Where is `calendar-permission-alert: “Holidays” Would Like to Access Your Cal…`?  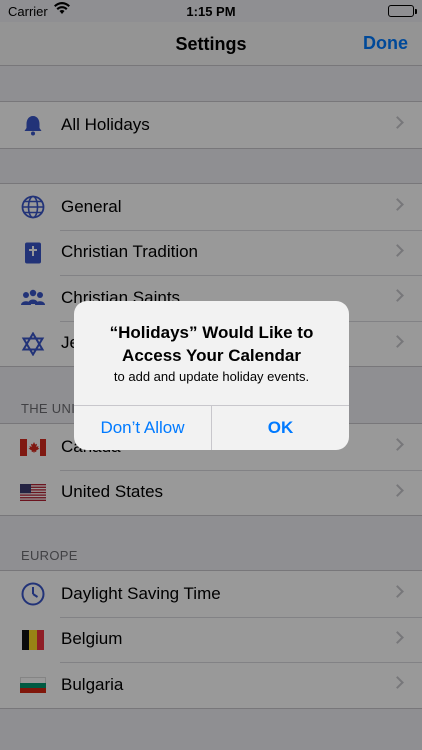 calendar-permission-alert: “Holidays” Would Like to Access Your Cal… is located at coordinates (211, 375).